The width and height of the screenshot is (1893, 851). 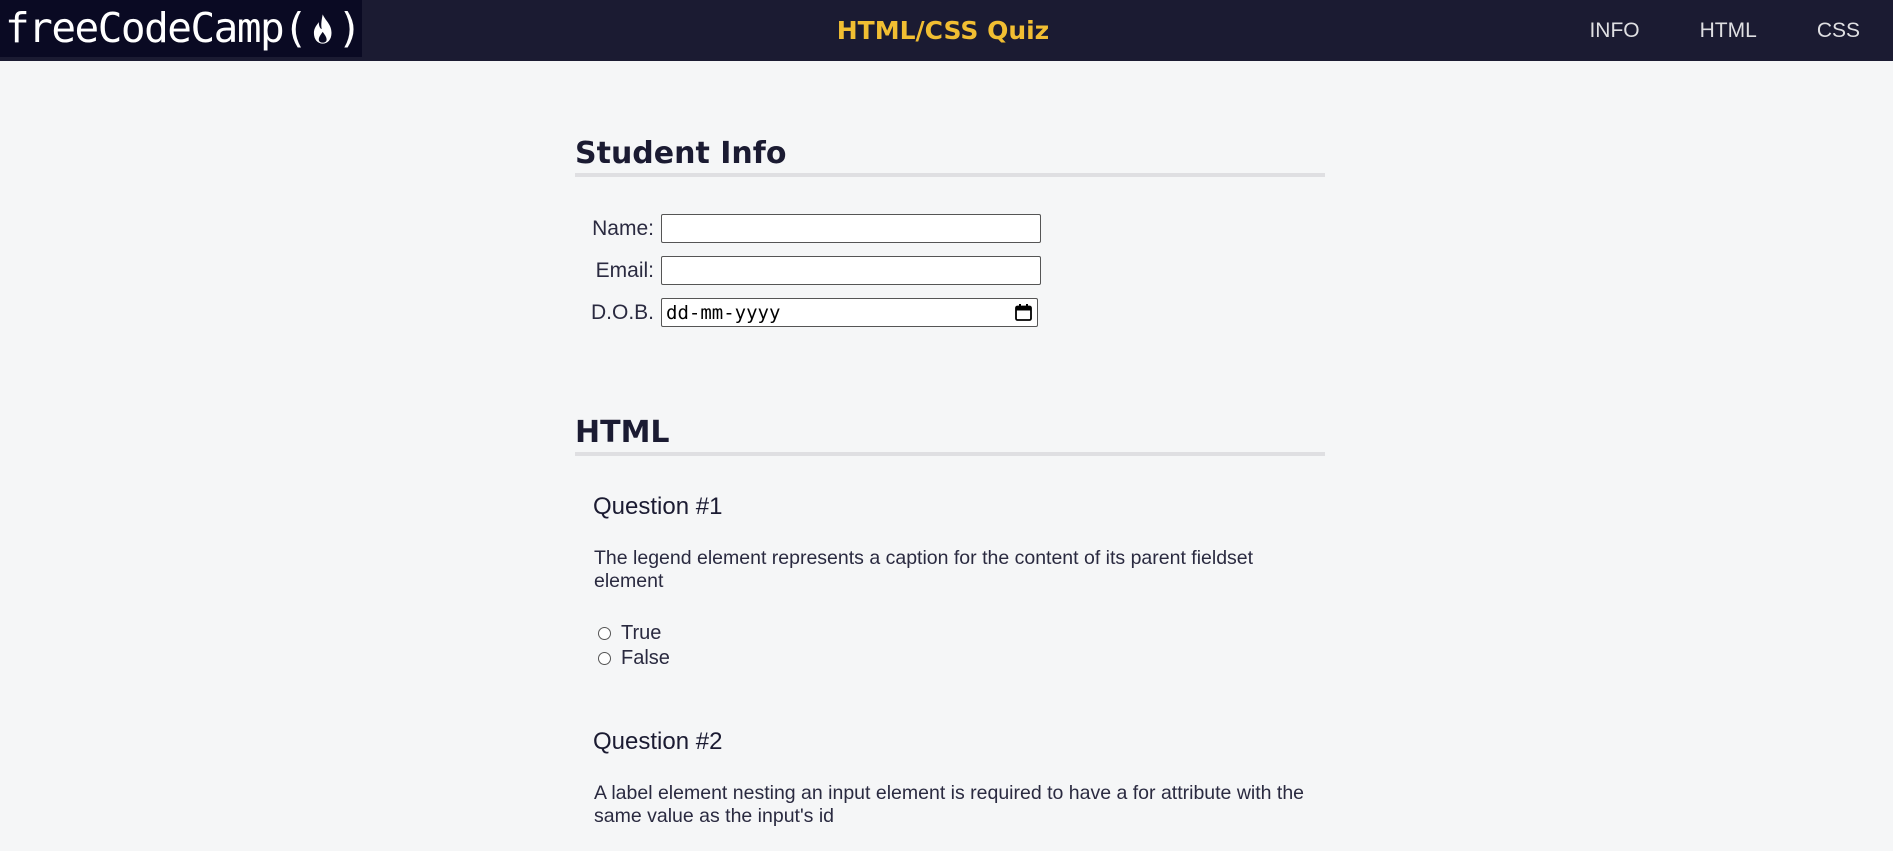 I want to click on name-field-row: Name:, so click(x=808, y=228).